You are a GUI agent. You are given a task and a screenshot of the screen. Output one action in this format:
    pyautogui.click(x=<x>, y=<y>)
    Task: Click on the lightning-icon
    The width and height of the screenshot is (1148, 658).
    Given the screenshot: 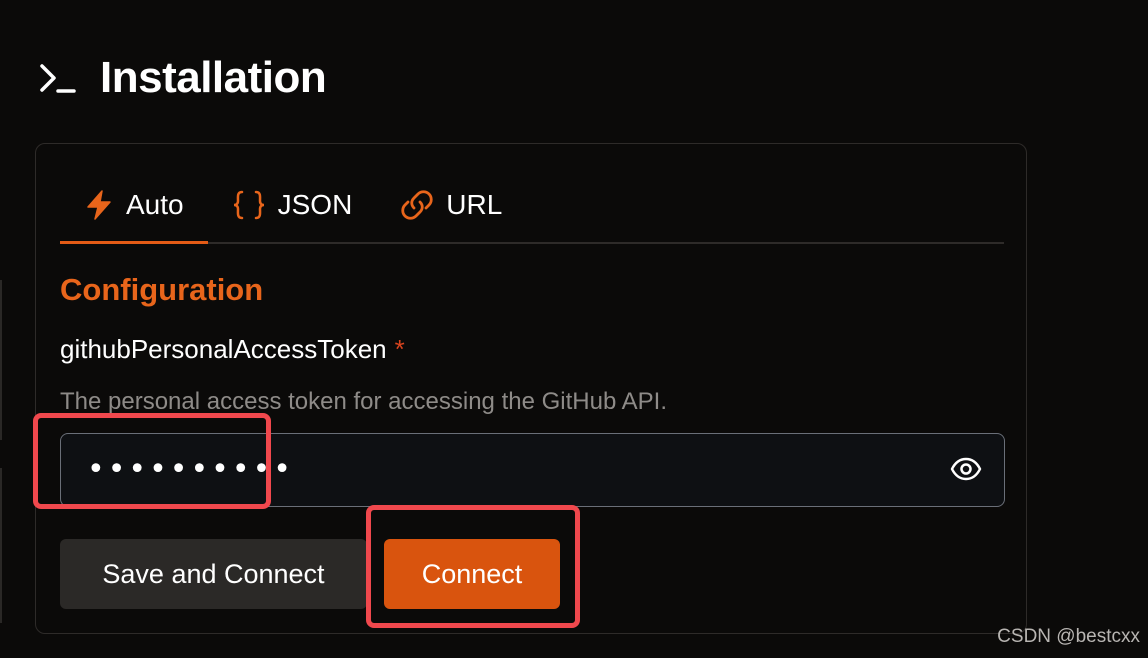 What is the action you would take?
    pyautogui.click(x=99, y=205)
    